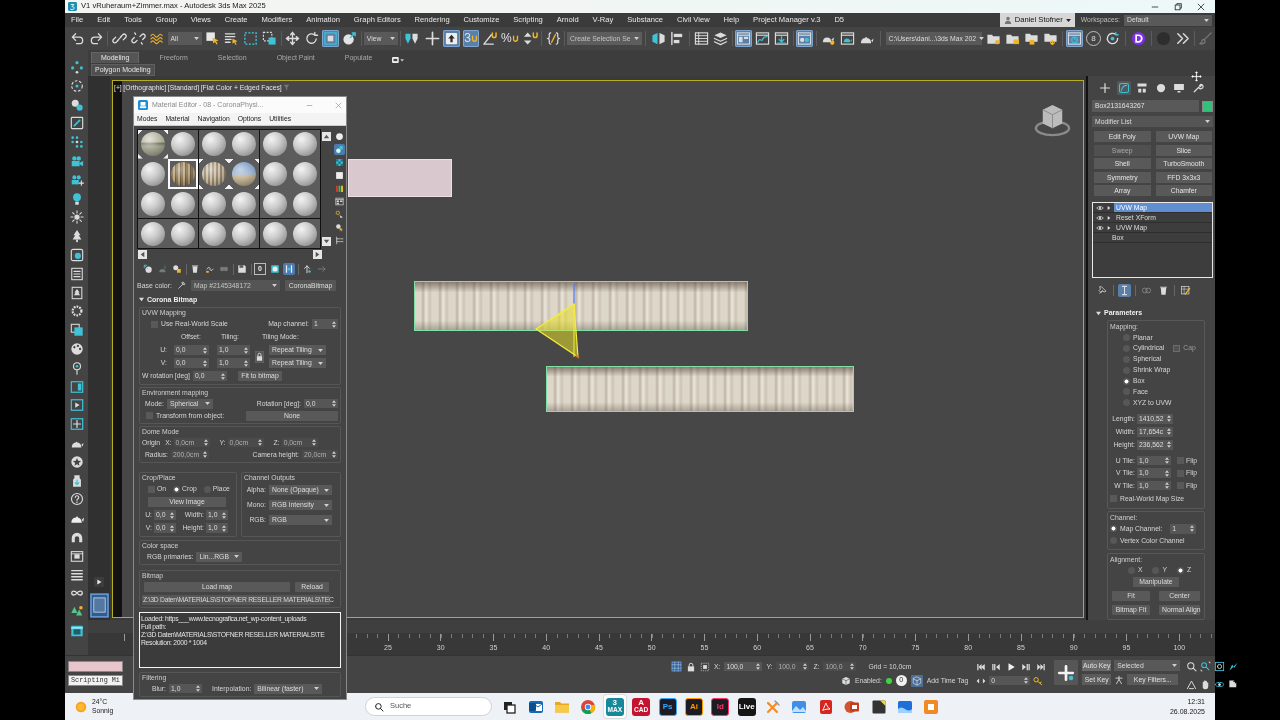  What do you see at coordinates (76, 292) in the screenshot?
I see `tree-card-icon` at bounding box center [76, 292].